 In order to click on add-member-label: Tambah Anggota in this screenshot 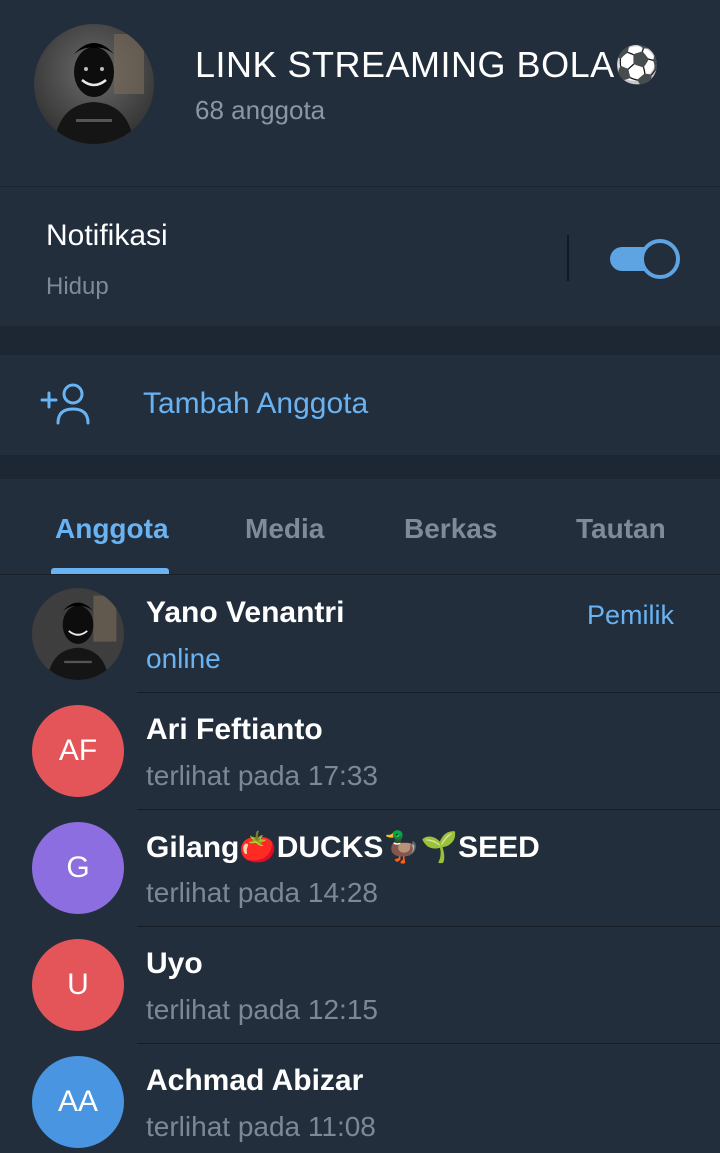, I will do `click(256, 403)`.